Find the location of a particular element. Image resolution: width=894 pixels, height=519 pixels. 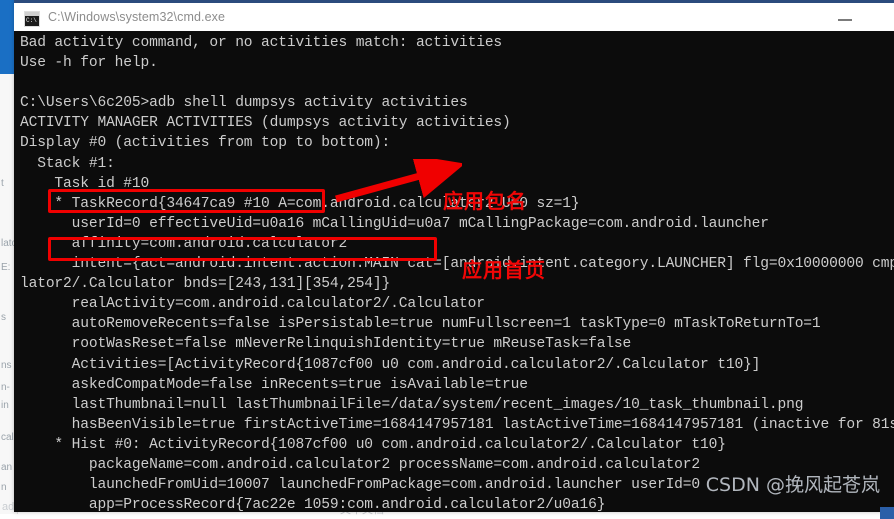

minimize-button is located at coordinates (845, 18).